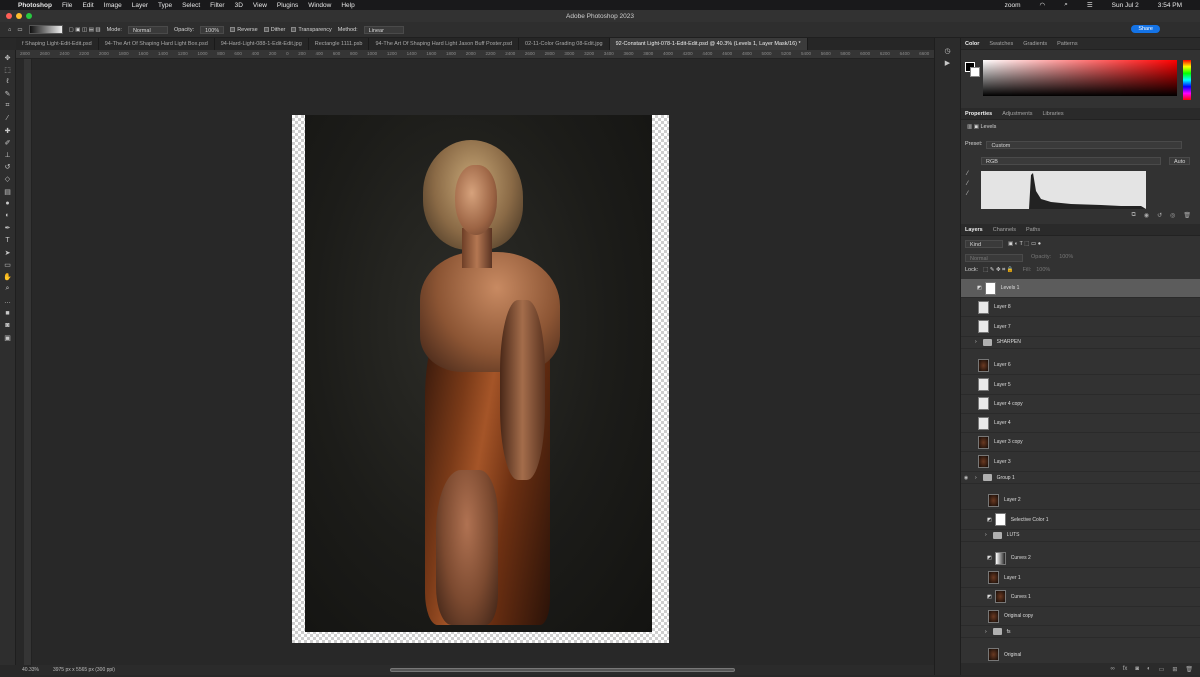 The image size is (1200, 677). What do you see at coordinates (339, 44) in the screenshot?
I see `doc-tab: Rectangle 1111.psb` at bounding box center [339, 44].